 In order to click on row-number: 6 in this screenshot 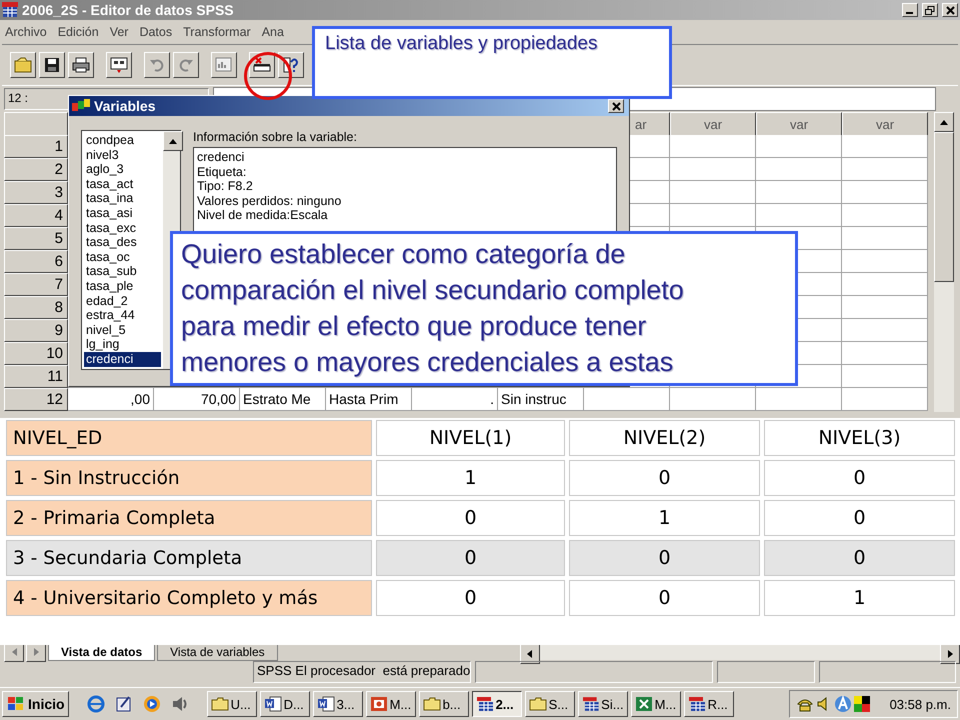, I will do `click(36, 261)`.